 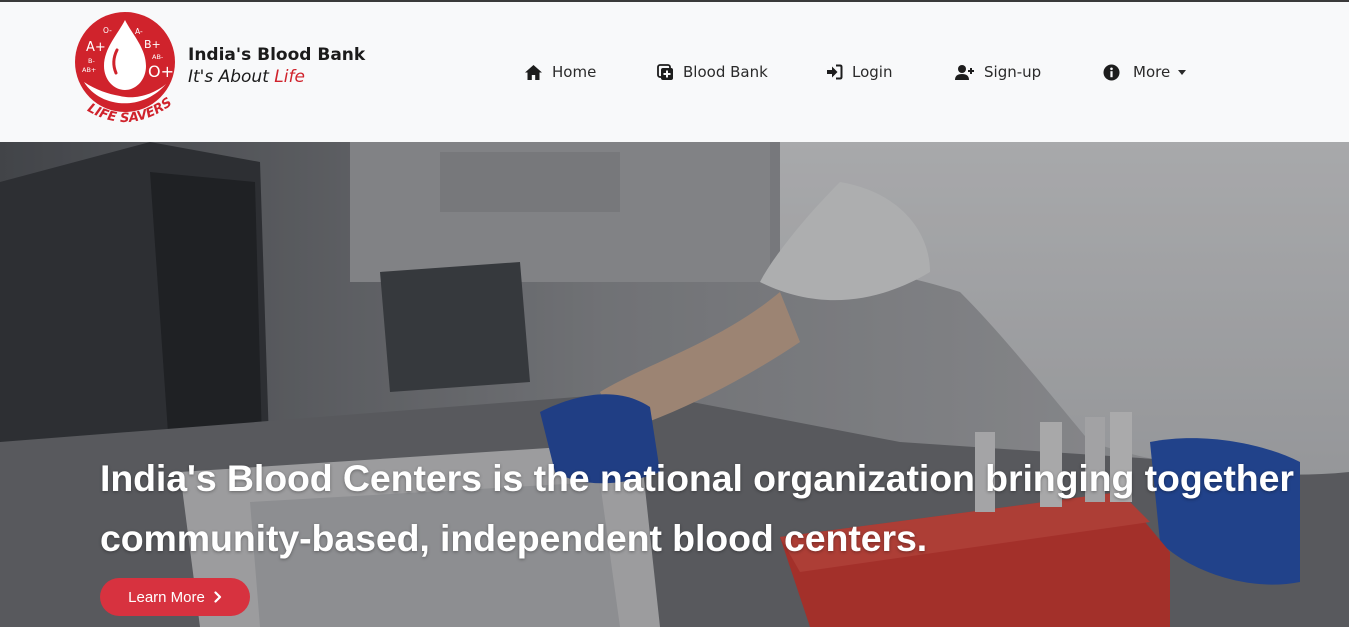 I want to click on blood-type-o-neg: O-, so click(x=107, y=30).